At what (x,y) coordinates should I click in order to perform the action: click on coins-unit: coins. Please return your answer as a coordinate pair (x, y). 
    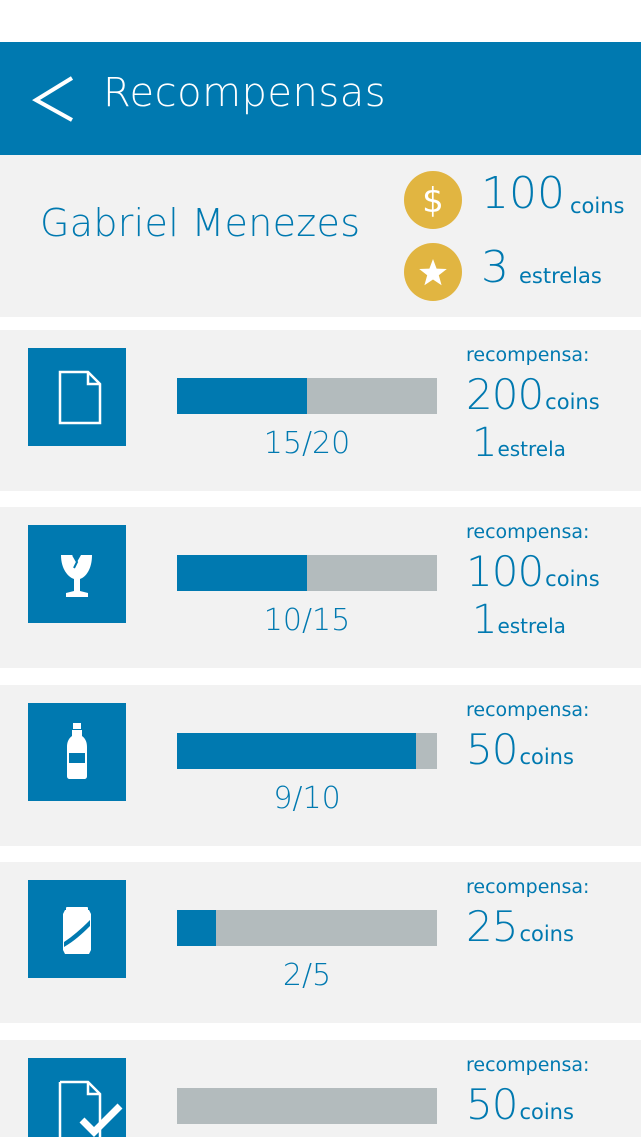
    Looking at the image, I should click on (597, 206).